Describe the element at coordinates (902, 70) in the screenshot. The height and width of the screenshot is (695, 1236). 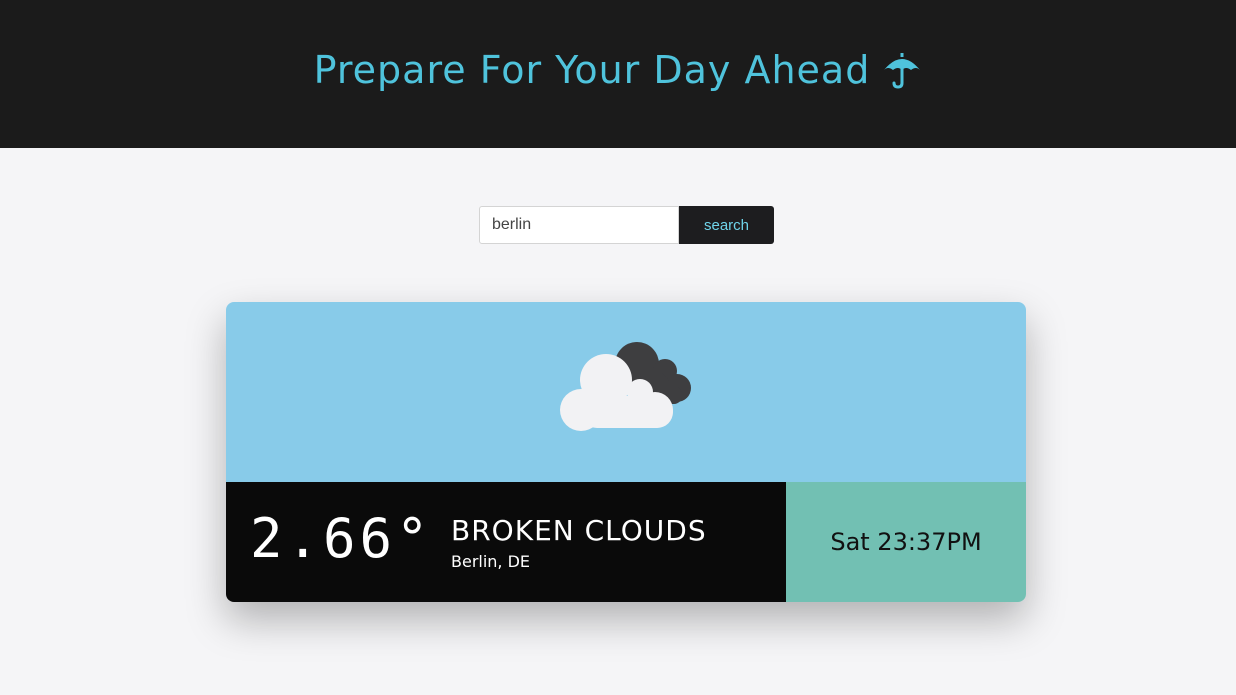
I see `umbrella-icon` at that location.